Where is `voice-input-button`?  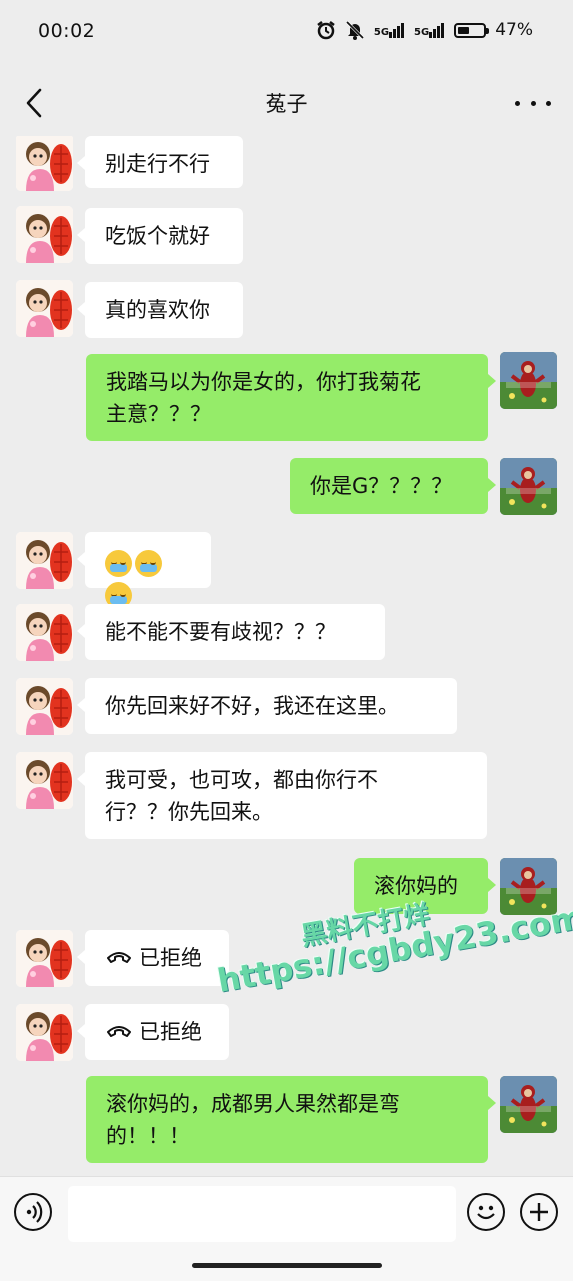 voice-input-button is located at coordinates (33, 1212).